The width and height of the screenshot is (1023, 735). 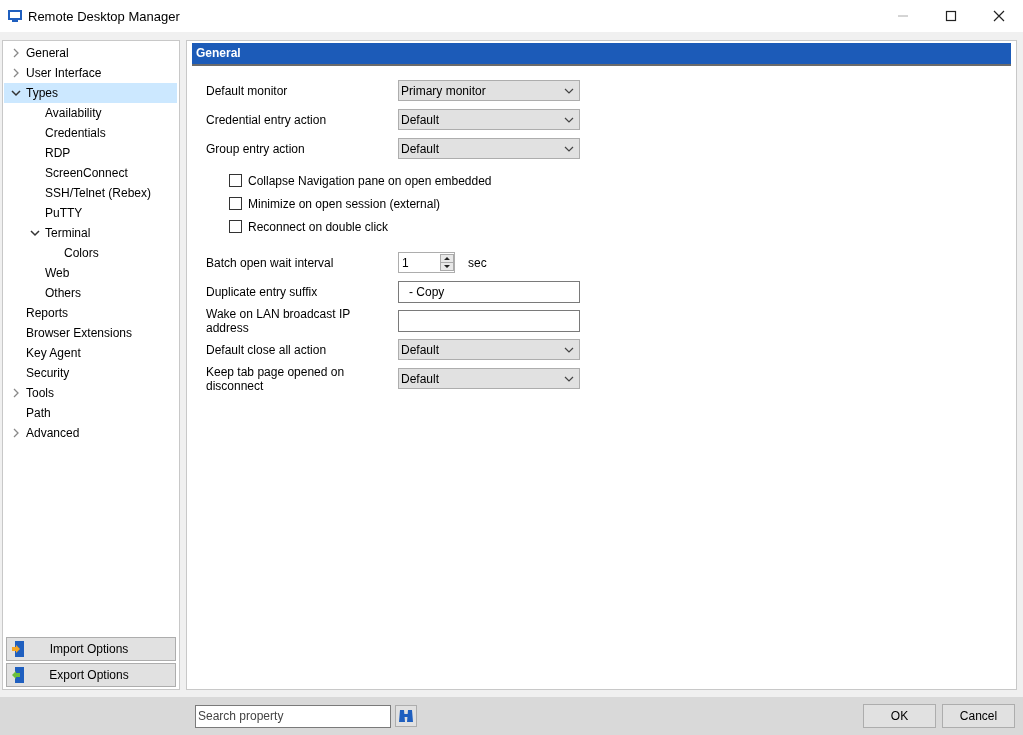 I want to click on section-header: General, so click(x=601, y=54).